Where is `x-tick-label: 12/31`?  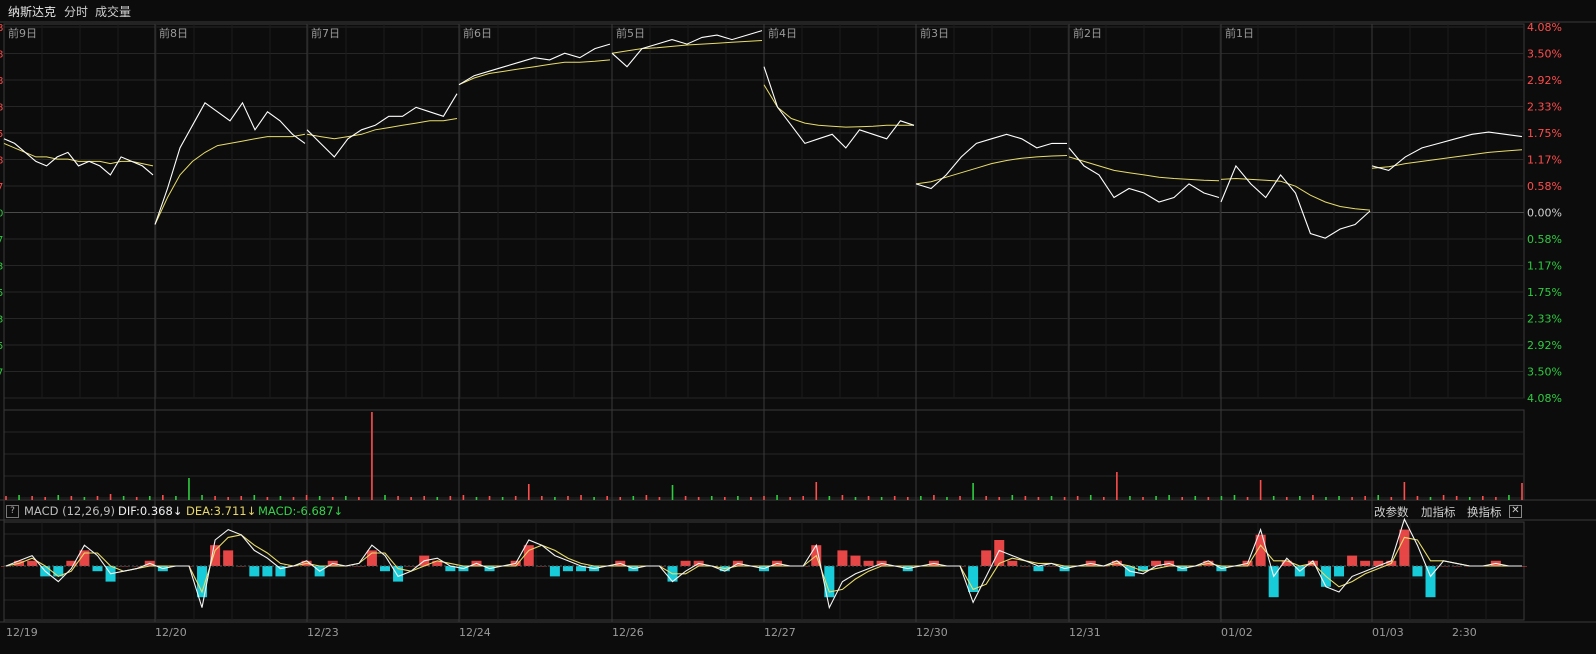
x-tick-label: 12/31 is located at coordinates (1085, 632).